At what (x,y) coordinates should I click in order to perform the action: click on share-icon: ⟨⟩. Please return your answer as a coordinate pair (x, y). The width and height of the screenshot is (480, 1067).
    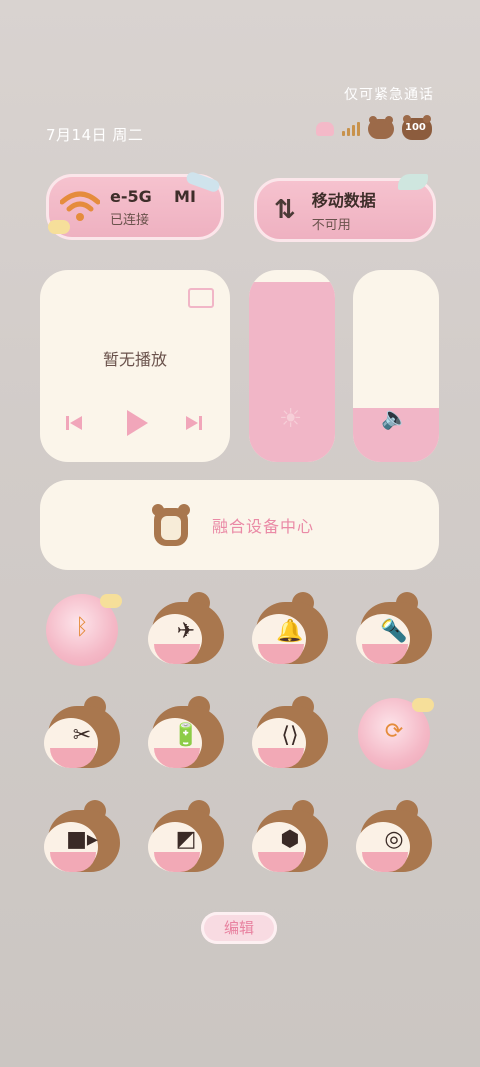
    Looking at the image, I should click on (290, 735).